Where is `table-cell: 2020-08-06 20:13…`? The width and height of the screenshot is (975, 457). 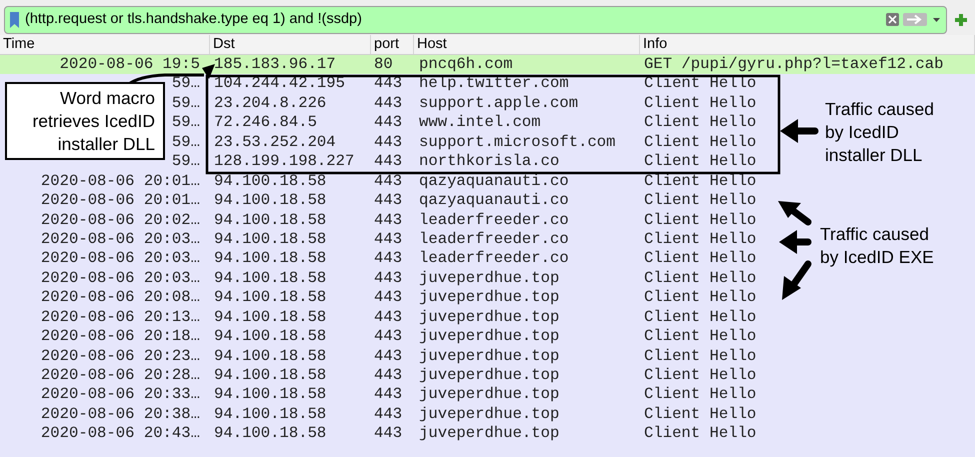
table-cell: 2020-08-06 20:13… is located at coordinates (120, 317).